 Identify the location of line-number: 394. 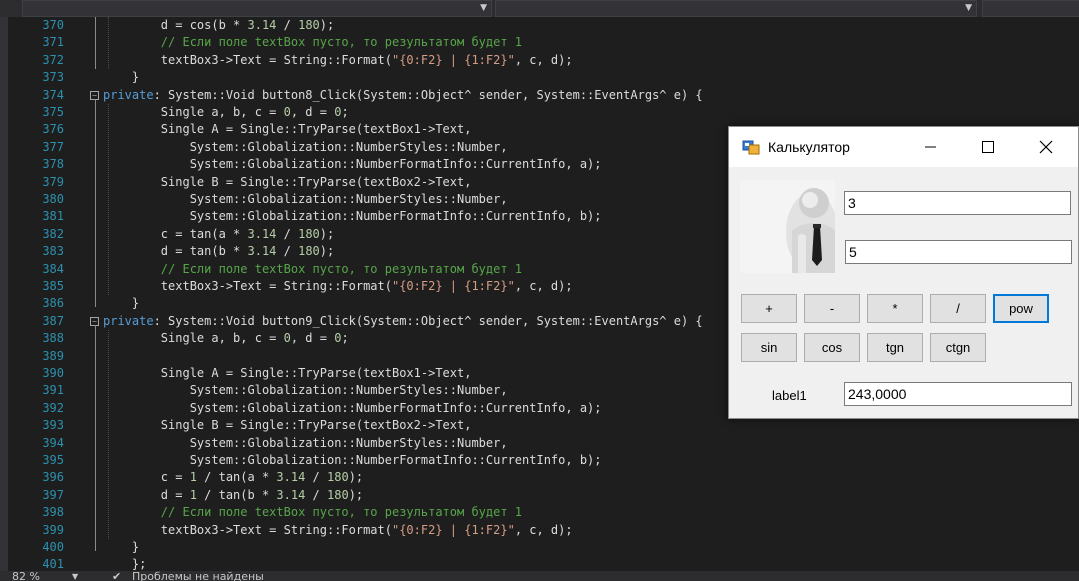
(53, 442).